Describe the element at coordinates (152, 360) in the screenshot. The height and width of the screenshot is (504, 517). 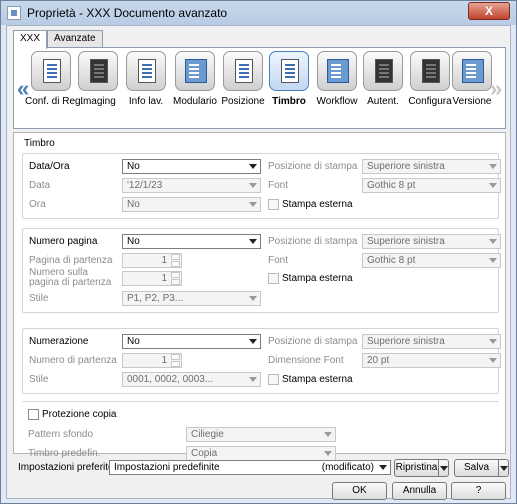
I see `start-number-stepper: 1` at that location.